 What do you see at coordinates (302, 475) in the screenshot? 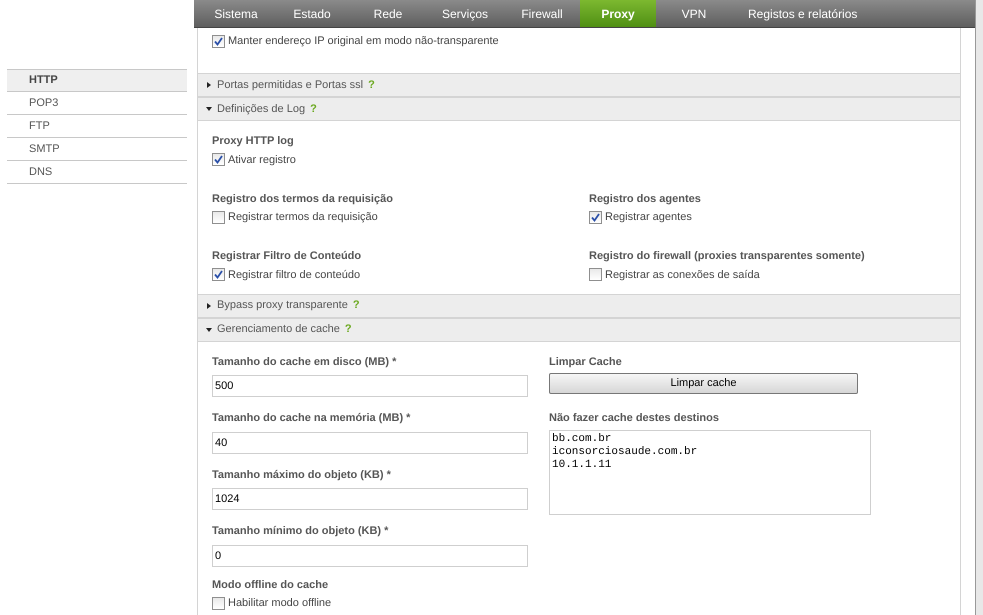
I see `group-title: Tamanho máximo do objeto (KB) *` at bounding box center [302, 475].